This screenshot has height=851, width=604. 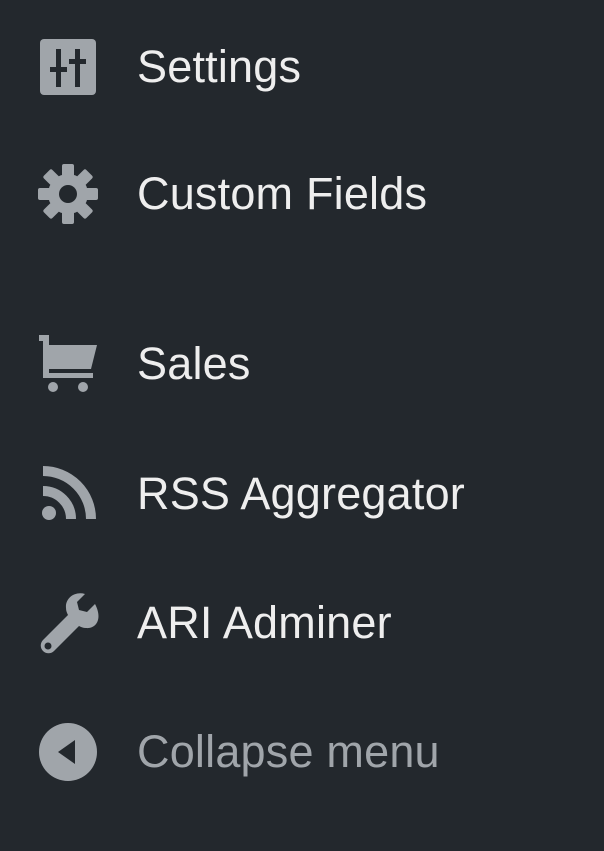 What do you see at coordinates (264, 622) in the screenshot?
I see `sidebar-item-label: ARI Adminer` at bounding box center [264, 622].